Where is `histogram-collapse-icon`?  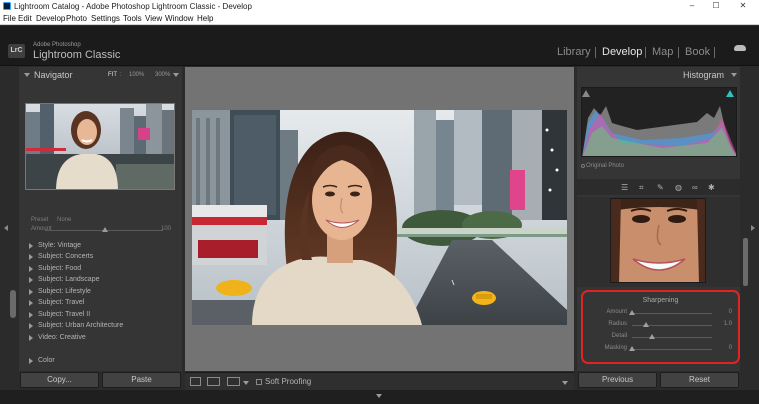
histogram-collapse-icon is located at coordinates (734, 75).